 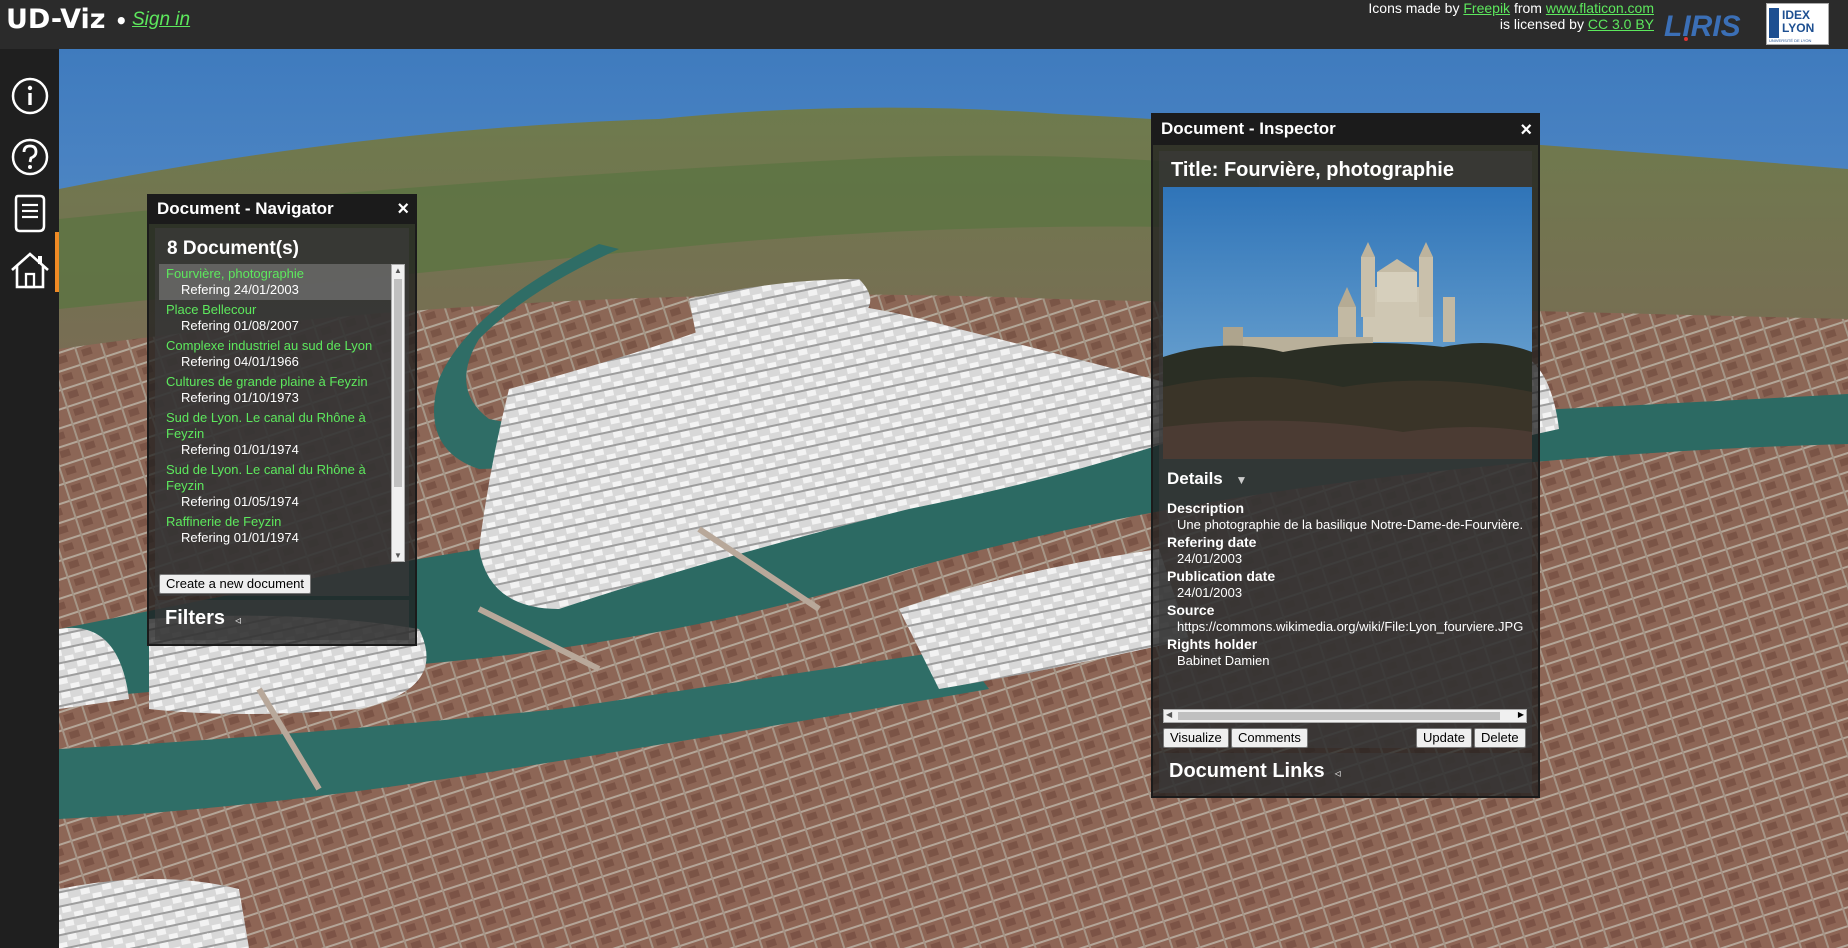 I want to click on liris-logo: LIRIS, so click(x=1710, y=25).